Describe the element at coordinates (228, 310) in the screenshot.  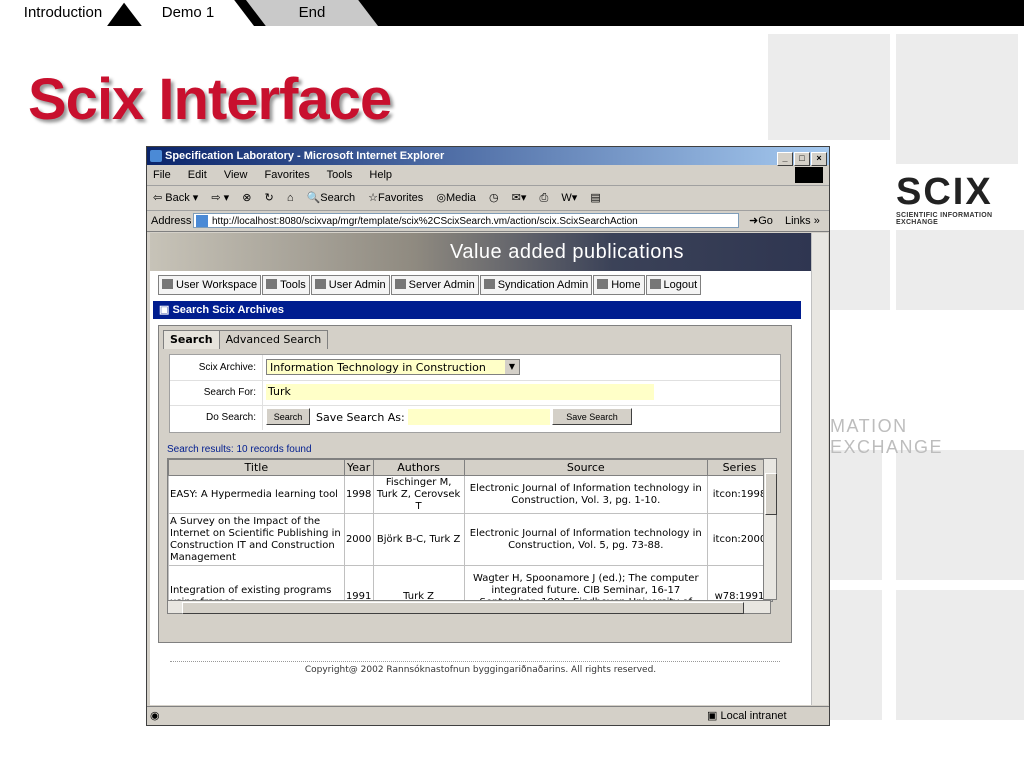
I see `section-title: Search Scix Archives` at that location.